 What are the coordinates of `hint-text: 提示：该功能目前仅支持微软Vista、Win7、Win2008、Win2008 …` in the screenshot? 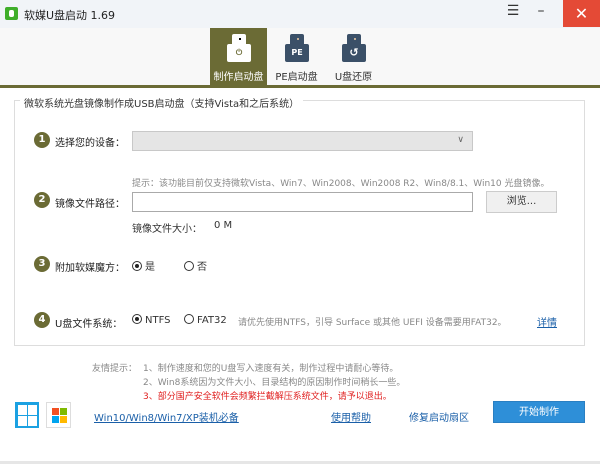 It's located at (341, 184).